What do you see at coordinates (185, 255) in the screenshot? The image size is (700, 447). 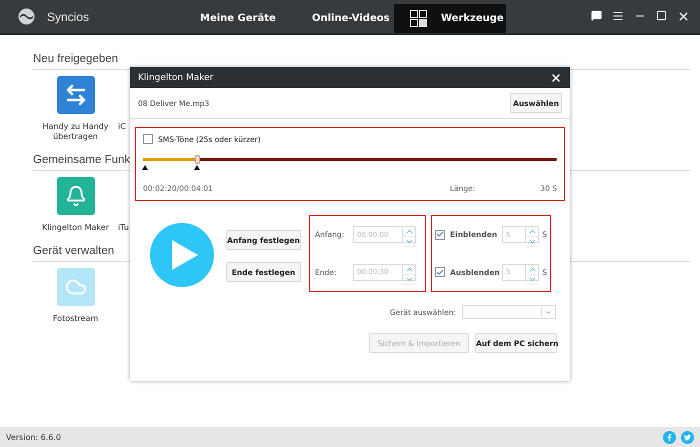 I see `play-triangle-icon` at bounding box center [185, 255].